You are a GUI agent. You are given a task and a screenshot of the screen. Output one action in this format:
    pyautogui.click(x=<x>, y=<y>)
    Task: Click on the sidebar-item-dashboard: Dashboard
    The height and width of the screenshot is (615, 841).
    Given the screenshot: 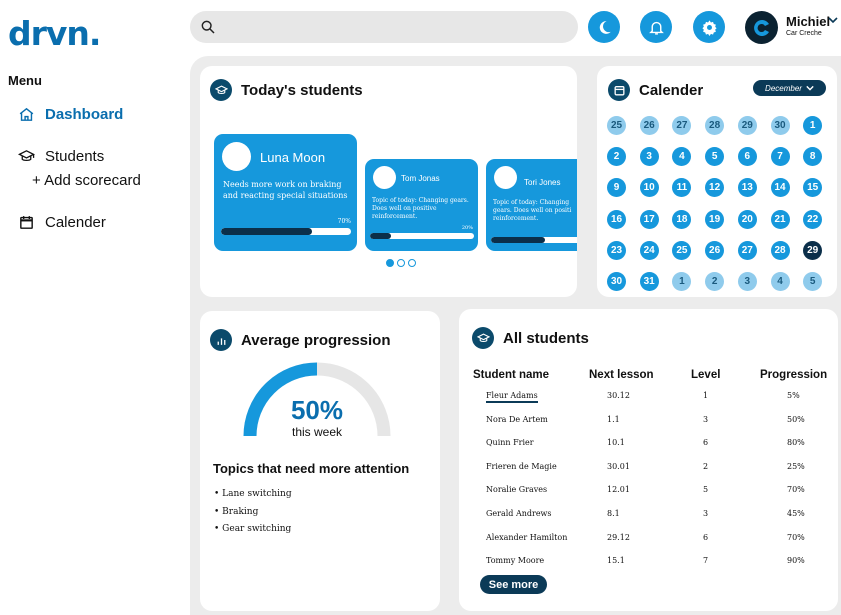 What is the action you would take?
    pyautogui.click(x=70, y=114)
    